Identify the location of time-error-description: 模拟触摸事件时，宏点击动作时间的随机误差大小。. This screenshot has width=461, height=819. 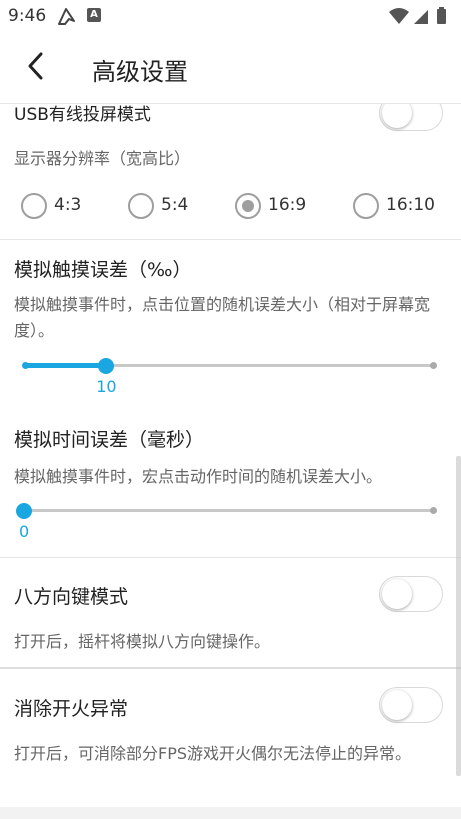
(198, 476).